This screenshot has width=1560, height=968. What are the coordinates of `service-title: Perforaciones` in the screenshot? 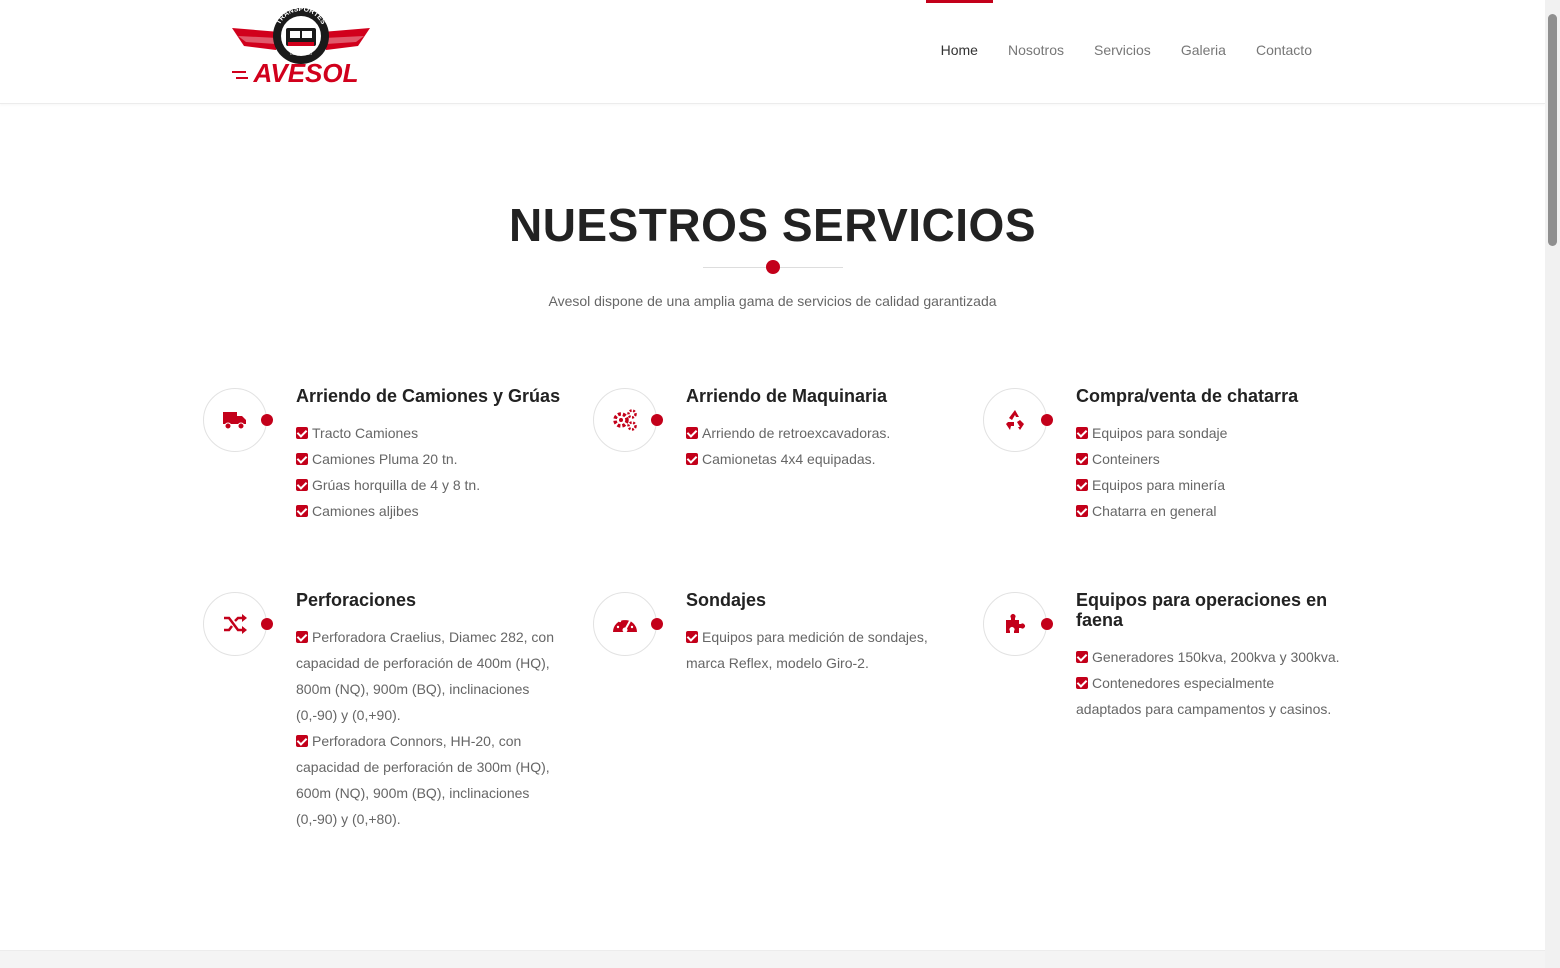 It's located at (356, 600).